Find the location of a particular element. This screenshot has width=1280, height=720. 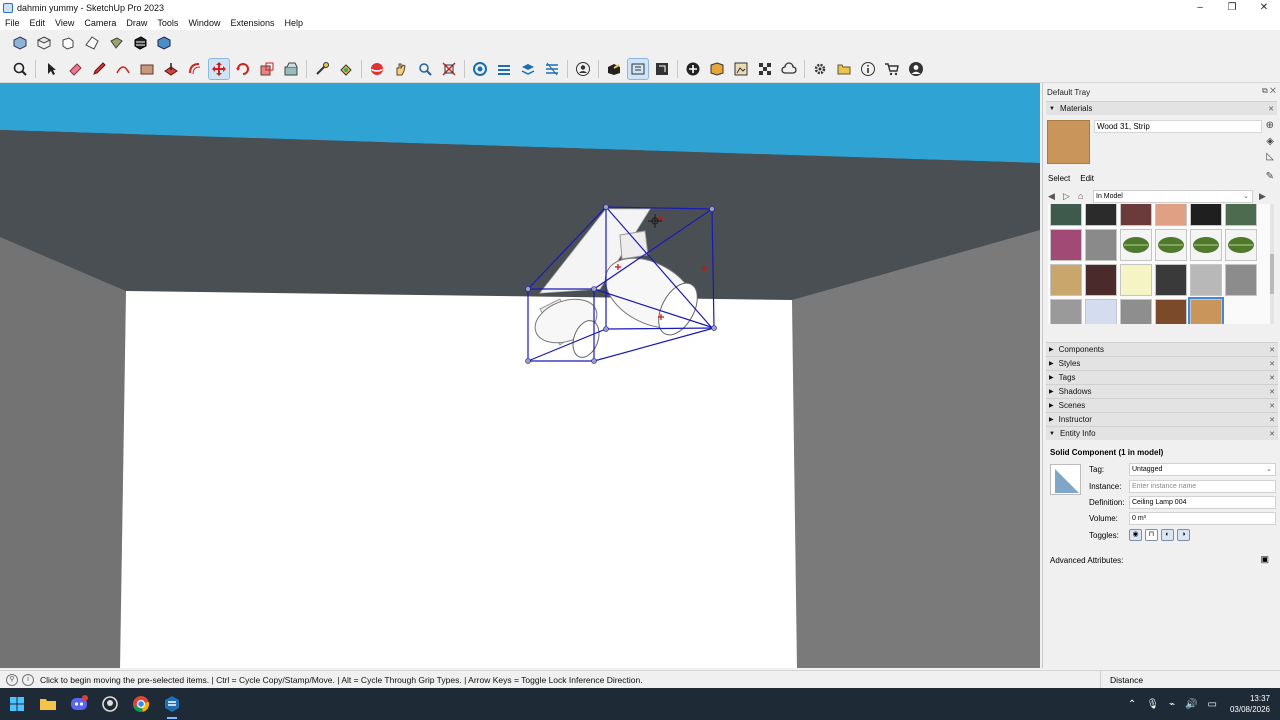

tab-select: Select is located at coordinates (1059, 178).